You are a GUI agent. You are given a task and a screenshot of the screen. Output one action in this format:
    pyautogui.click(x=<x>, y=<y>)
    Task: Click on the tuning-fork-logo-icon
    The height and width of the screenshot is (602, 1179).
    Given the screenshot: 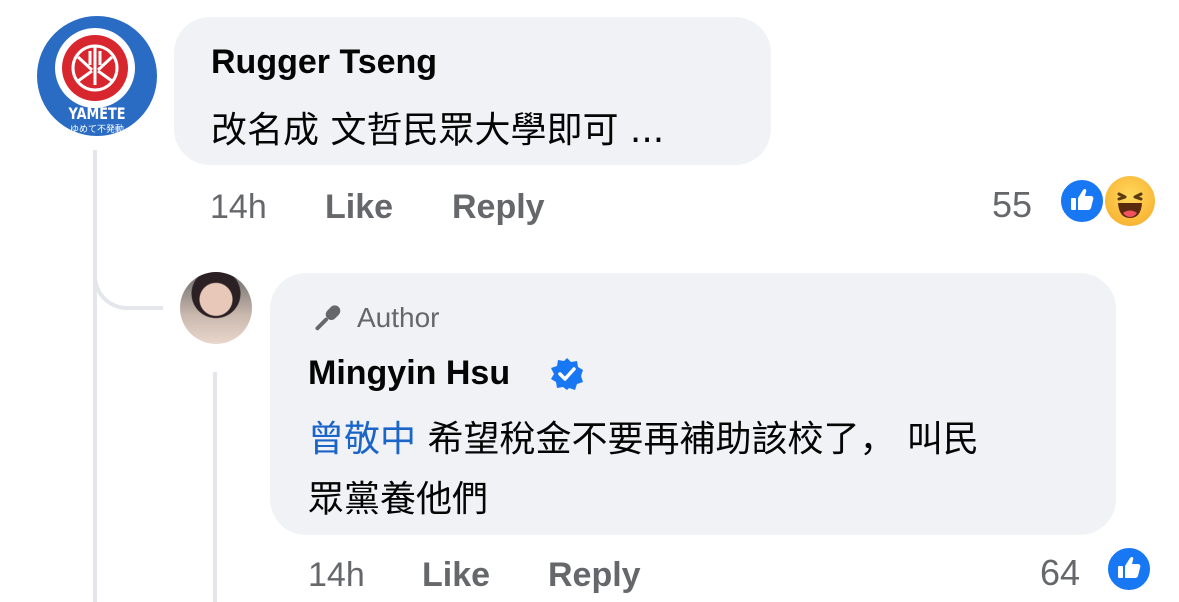 What is the action you would take?
    pyautogui.click(x=95, y=68)
    